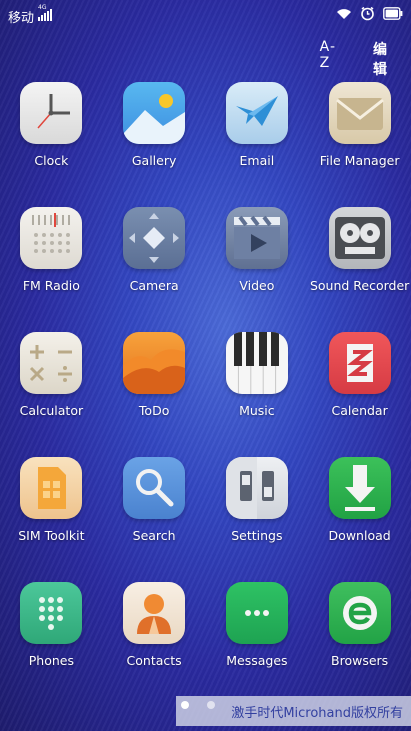 The image size is (411, 731). What do you see at coordinates (256, 363) in the screenshot?
I see `music-icon` at bounding box center [256, 363].